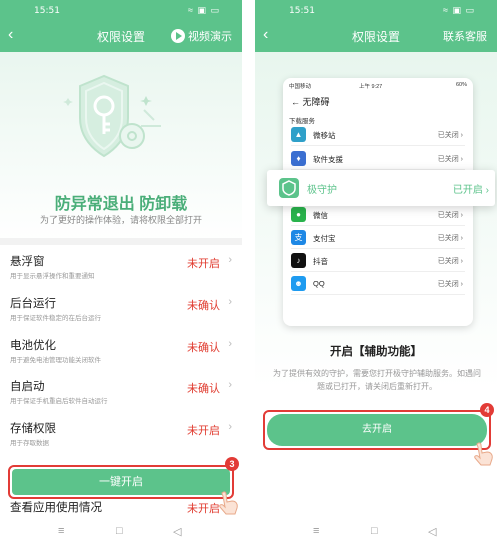 The image size is (497, 546). Describe the element at coordinates (324, 135) in the screenshot. I see `mock-service-name: 微移站` at that location.